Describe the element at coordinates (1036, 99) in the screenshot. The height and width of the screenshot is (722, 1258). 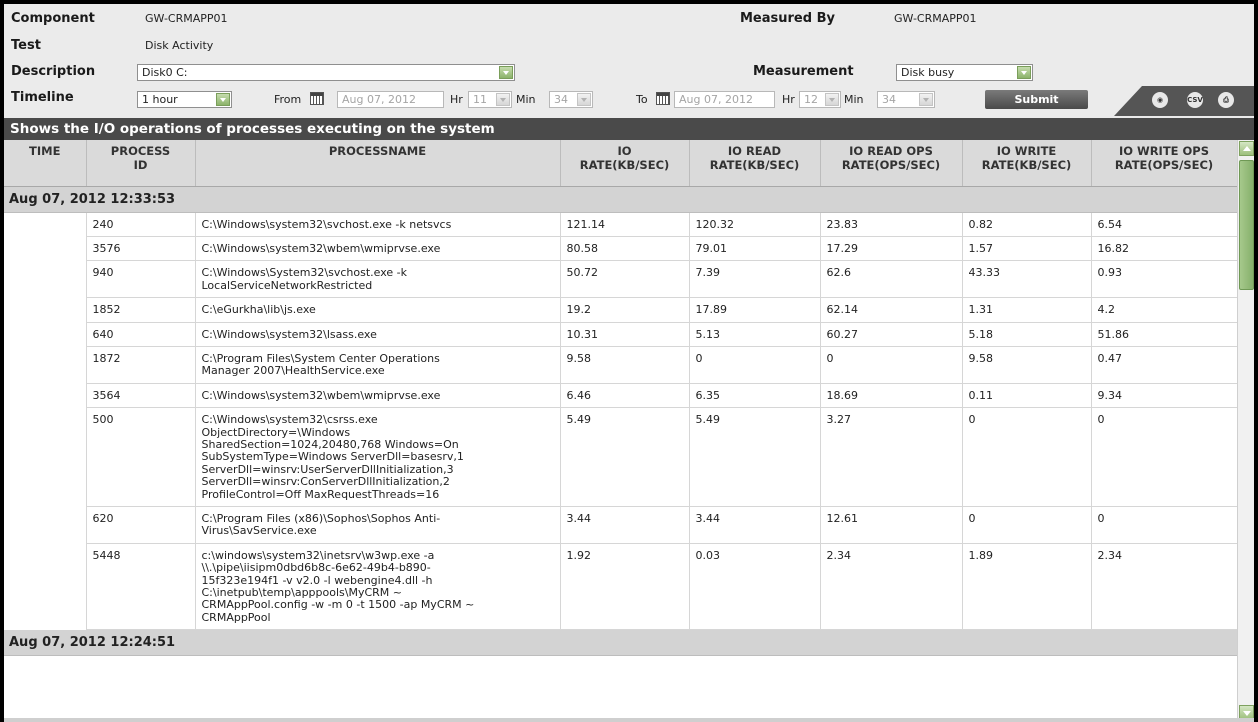
I see `submit-button: Submit` at that location.